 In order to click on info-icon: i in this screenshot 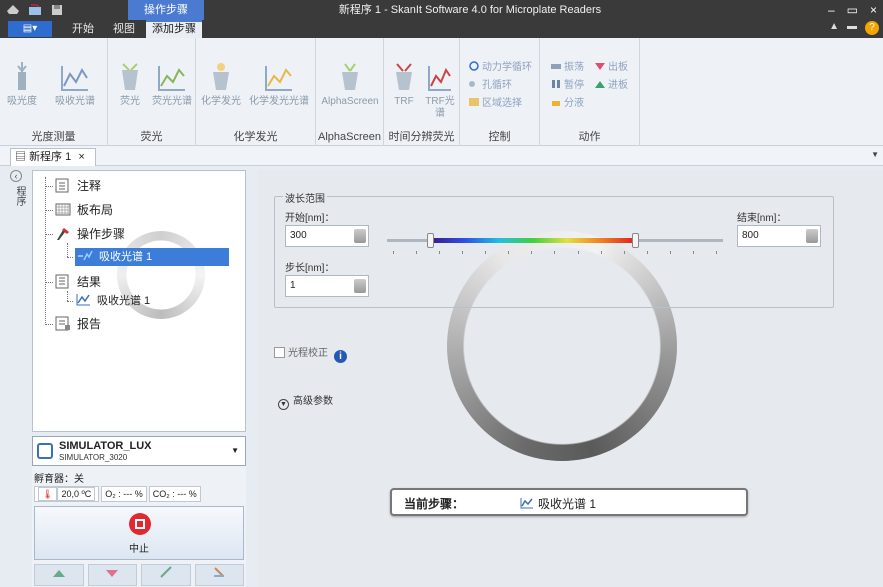, I will do `click(340, 356)`.